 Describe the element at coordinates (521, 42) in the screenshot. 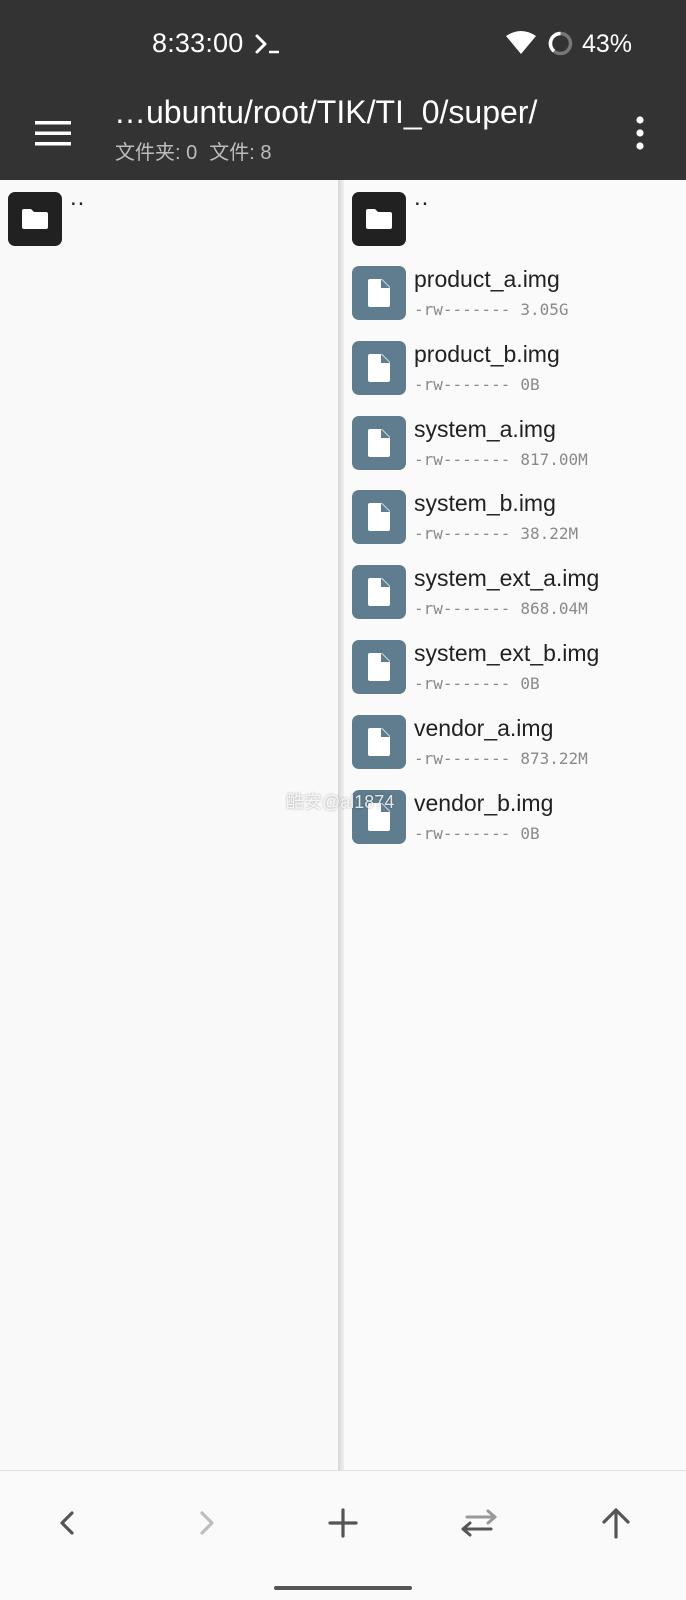

I see `wifi-icon` at that location.